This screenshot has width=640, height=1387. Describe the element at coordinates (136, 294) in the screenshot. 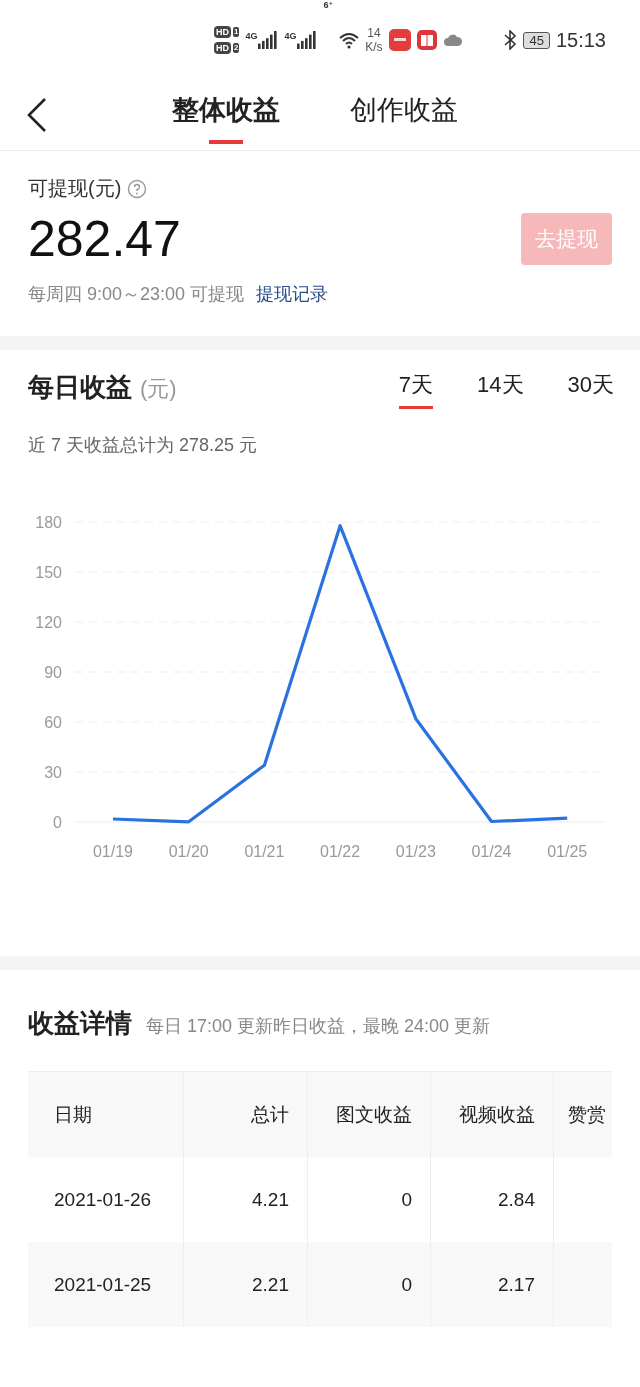

I see `withdraw-schedule: 每周四 9:00～23:00 可提现` at that location.